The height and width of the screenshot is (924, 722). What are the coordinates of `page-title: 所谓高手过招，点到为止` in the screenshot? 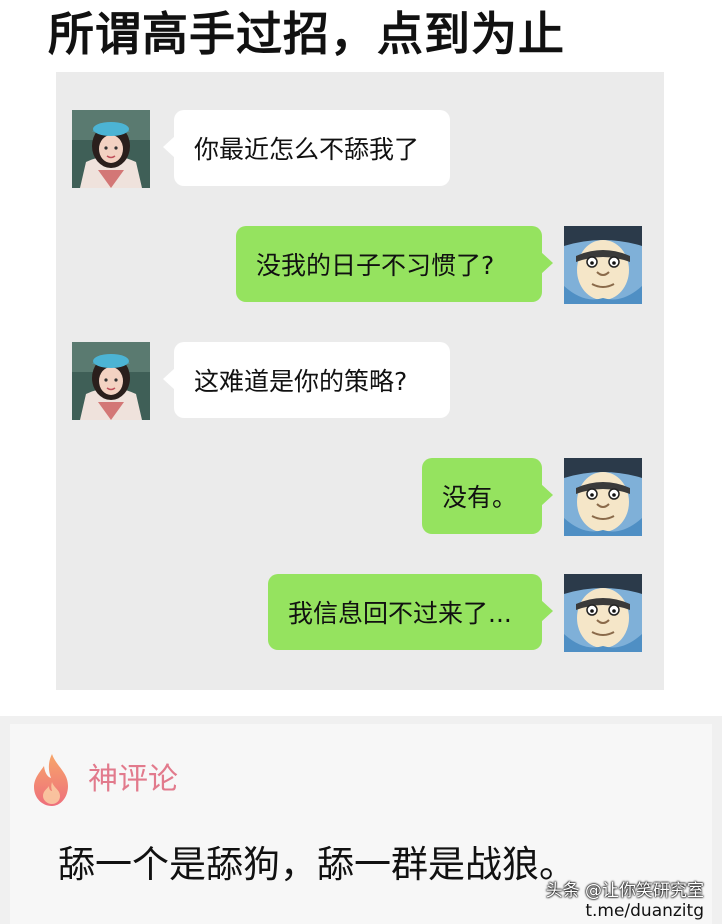 It's located at (306, 34).